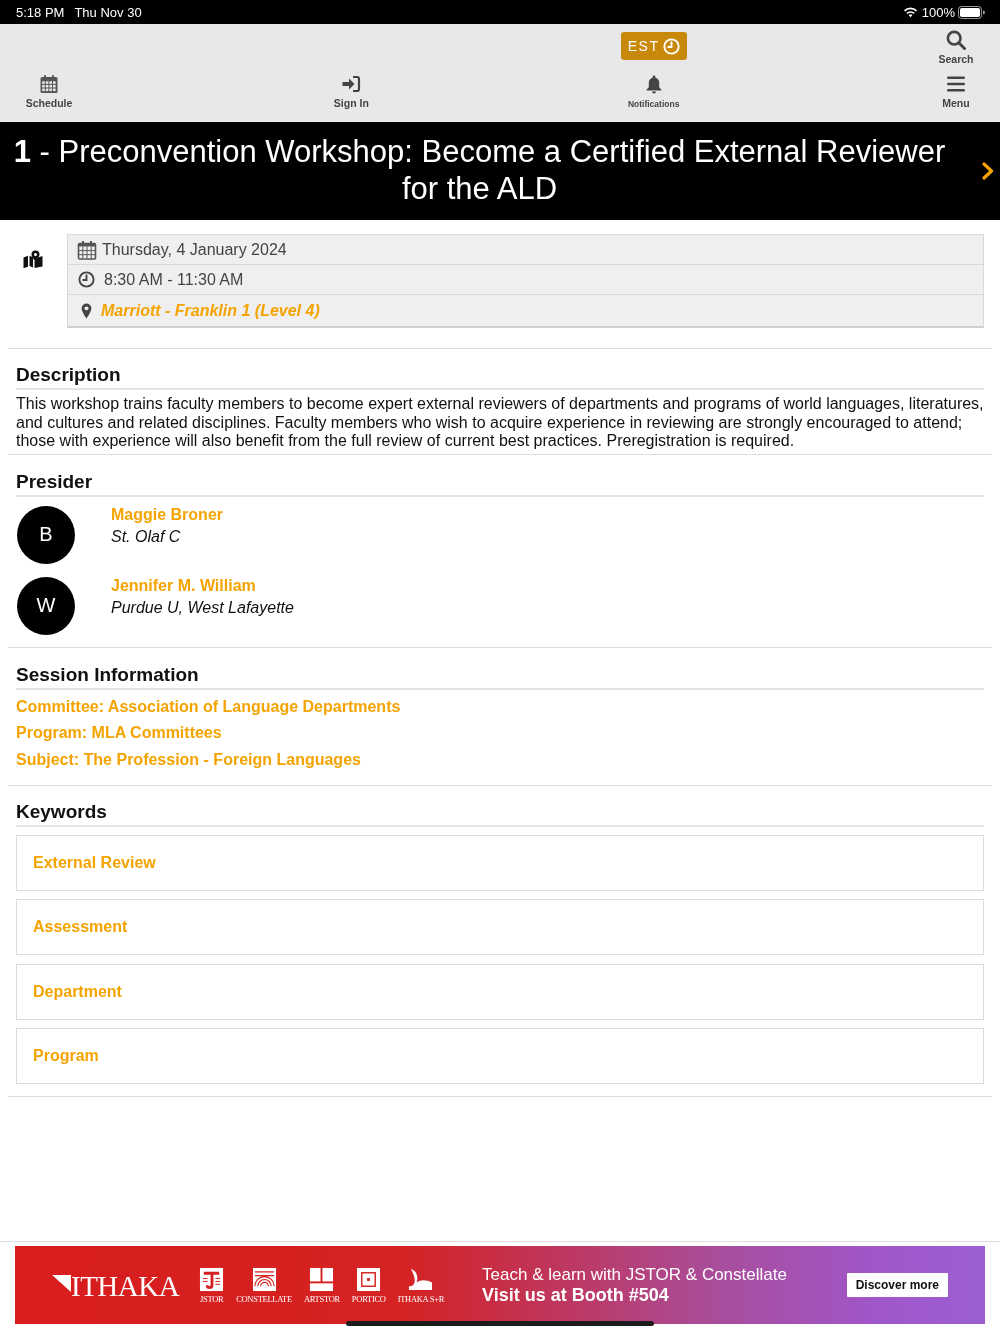 The width and height of the screenshot is (1000, 1334). Describe the element at coordinates (46, 605) in the screenshot. I see `avatar: W` at that location.